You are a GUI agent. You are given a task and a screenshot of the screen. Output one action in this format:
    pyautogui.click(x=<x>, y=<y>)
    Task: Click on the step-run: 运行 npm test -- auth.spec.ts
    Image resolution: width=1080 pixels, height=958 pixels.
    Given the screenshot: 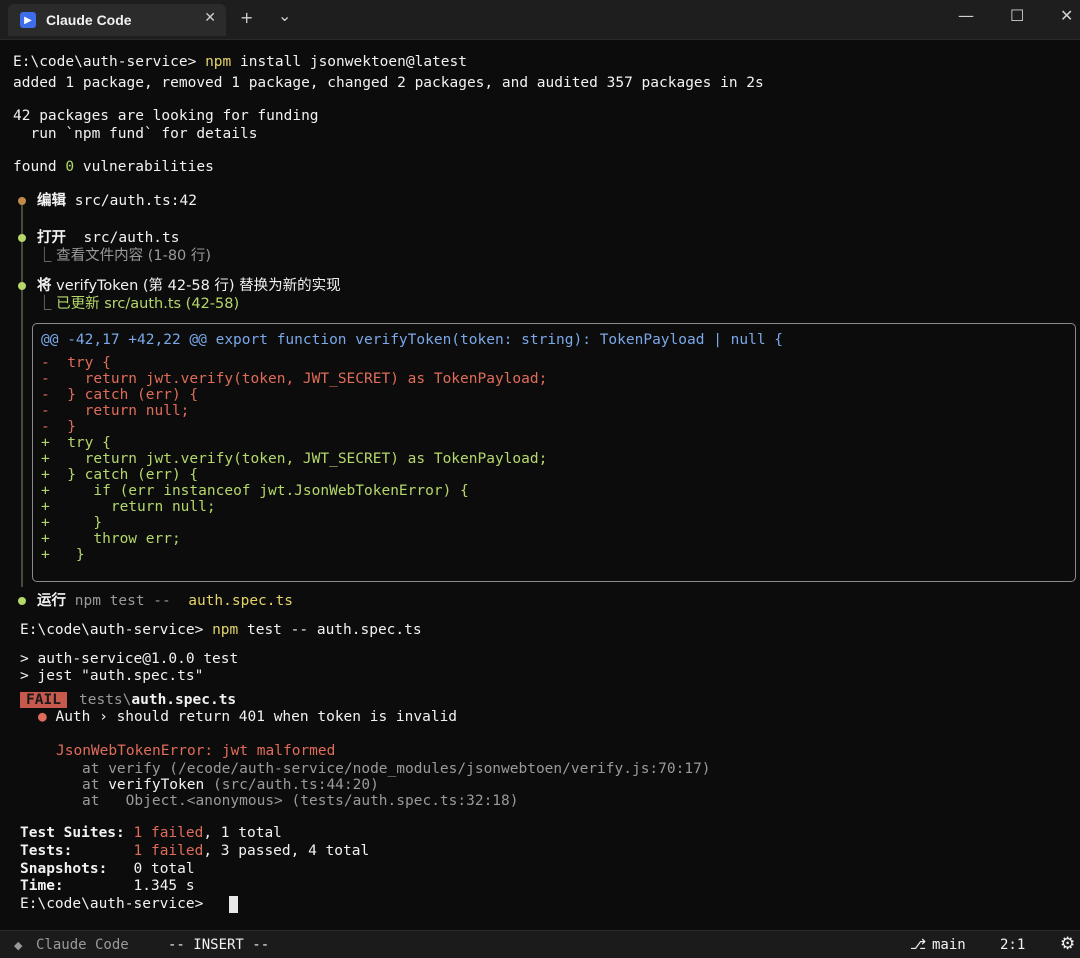 What is the action you would take?
    pyautogui.click(x=165, y=601)
    